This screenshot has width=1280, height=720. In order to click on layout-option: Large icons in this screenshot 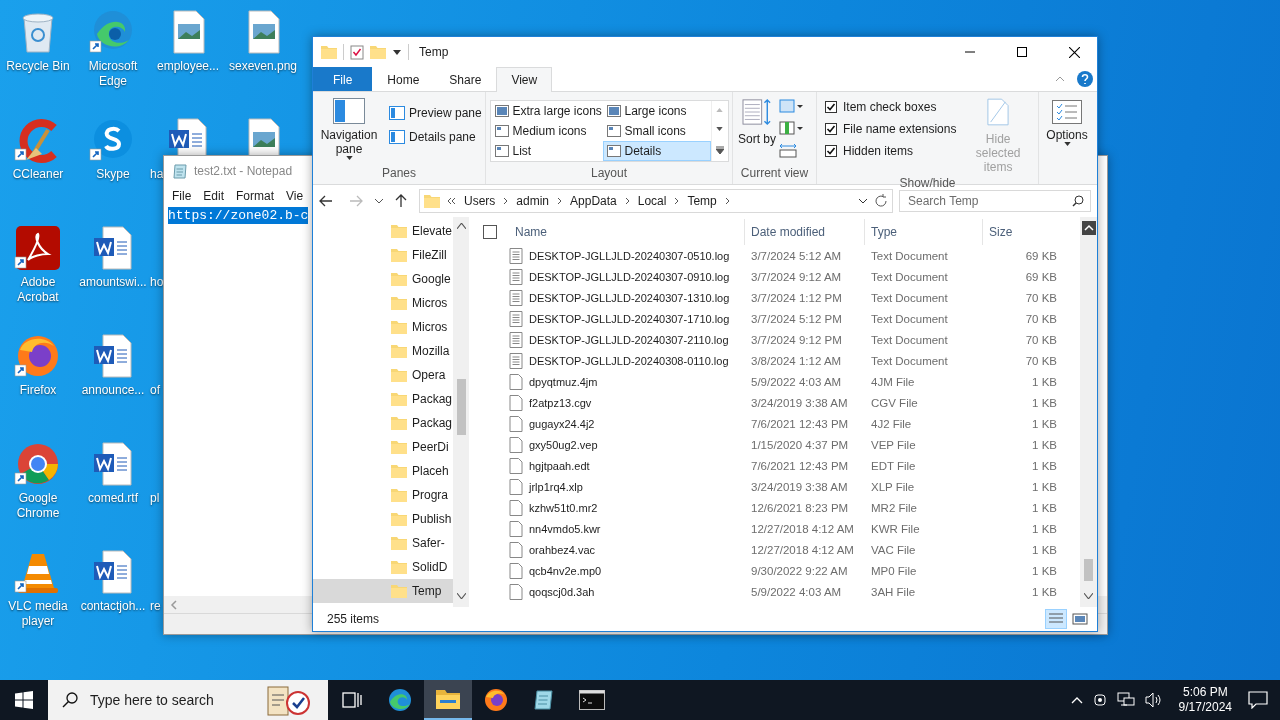, I will do `click(656, 111)`.